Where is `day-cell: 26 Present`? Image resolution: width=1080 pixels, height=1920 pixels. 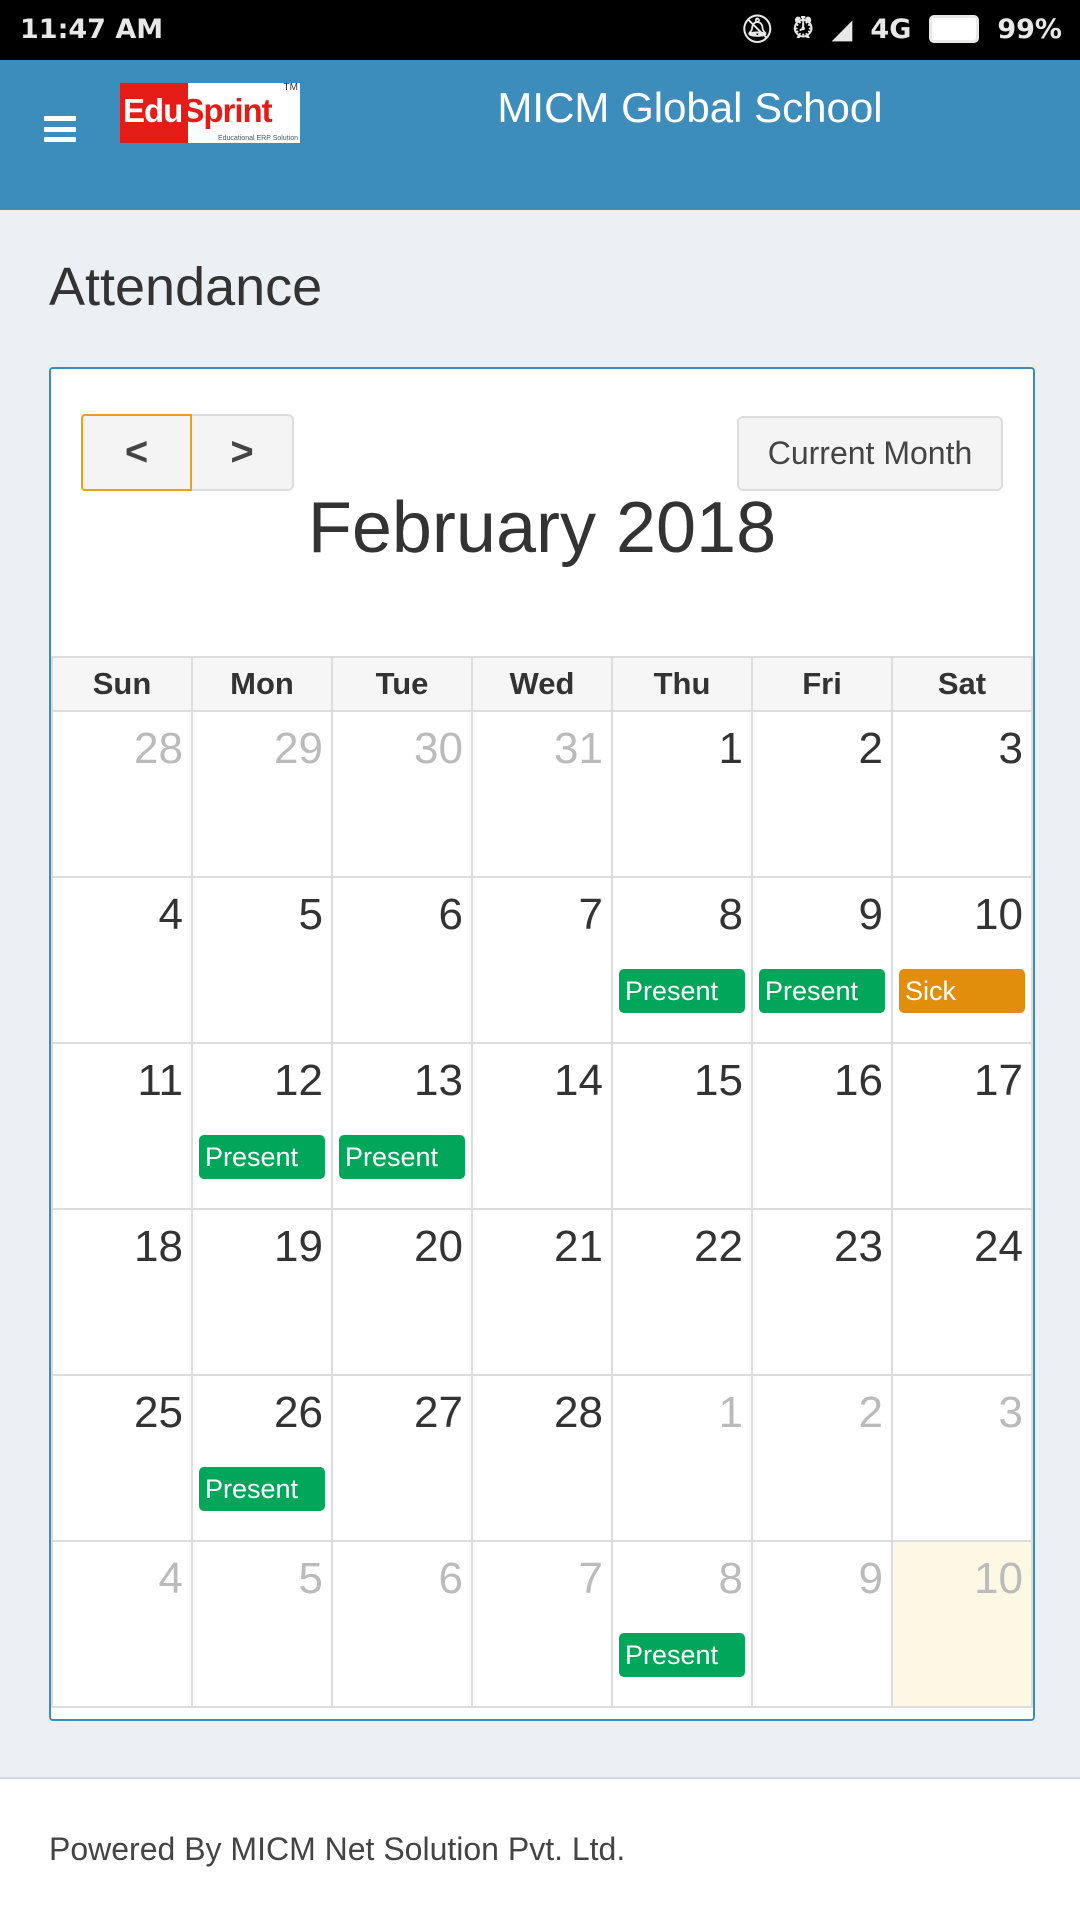 day-cell: 26 Present is located at coordinates (262, 1458).